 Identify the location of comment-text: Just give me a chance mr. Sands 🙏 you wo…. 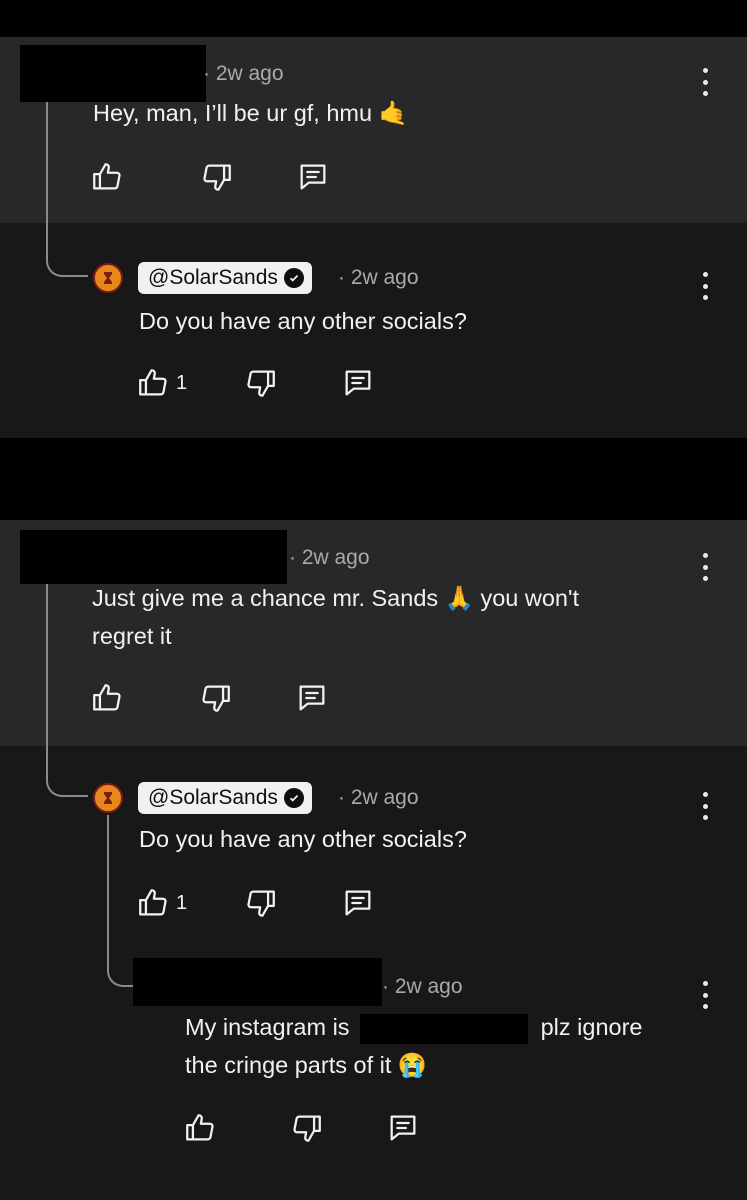
(336, 598).